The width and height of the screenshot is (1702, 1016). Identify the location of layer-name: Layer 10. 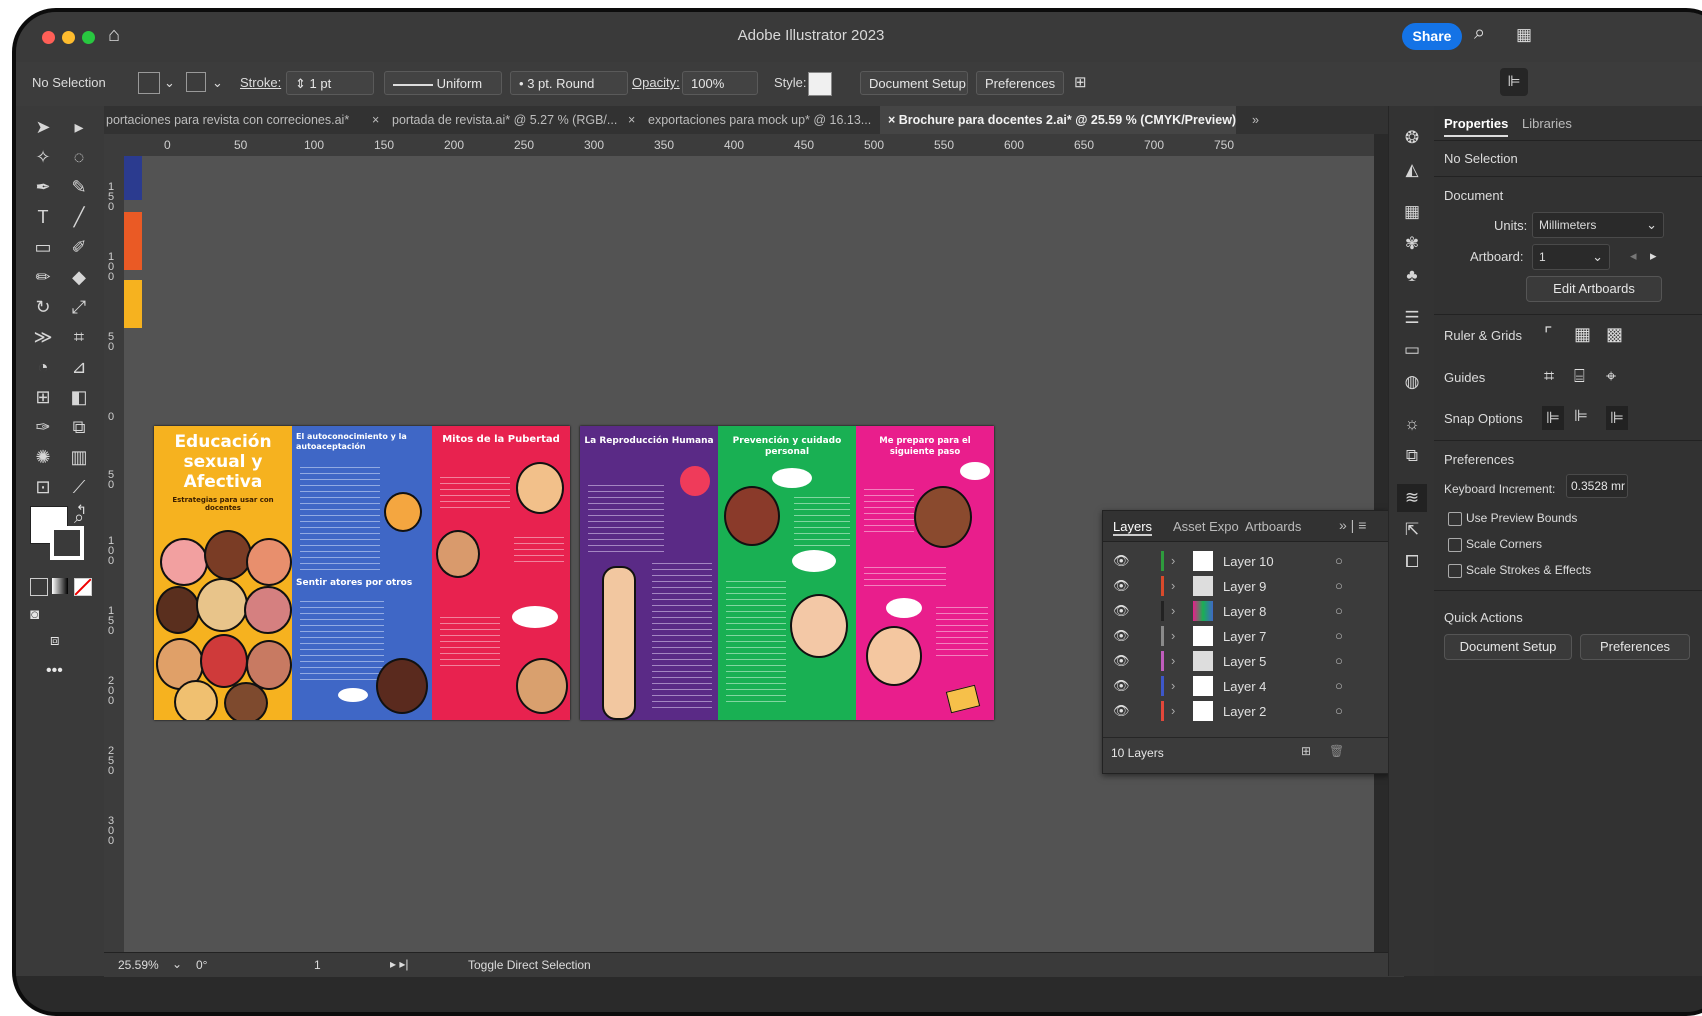
(1248, 561).